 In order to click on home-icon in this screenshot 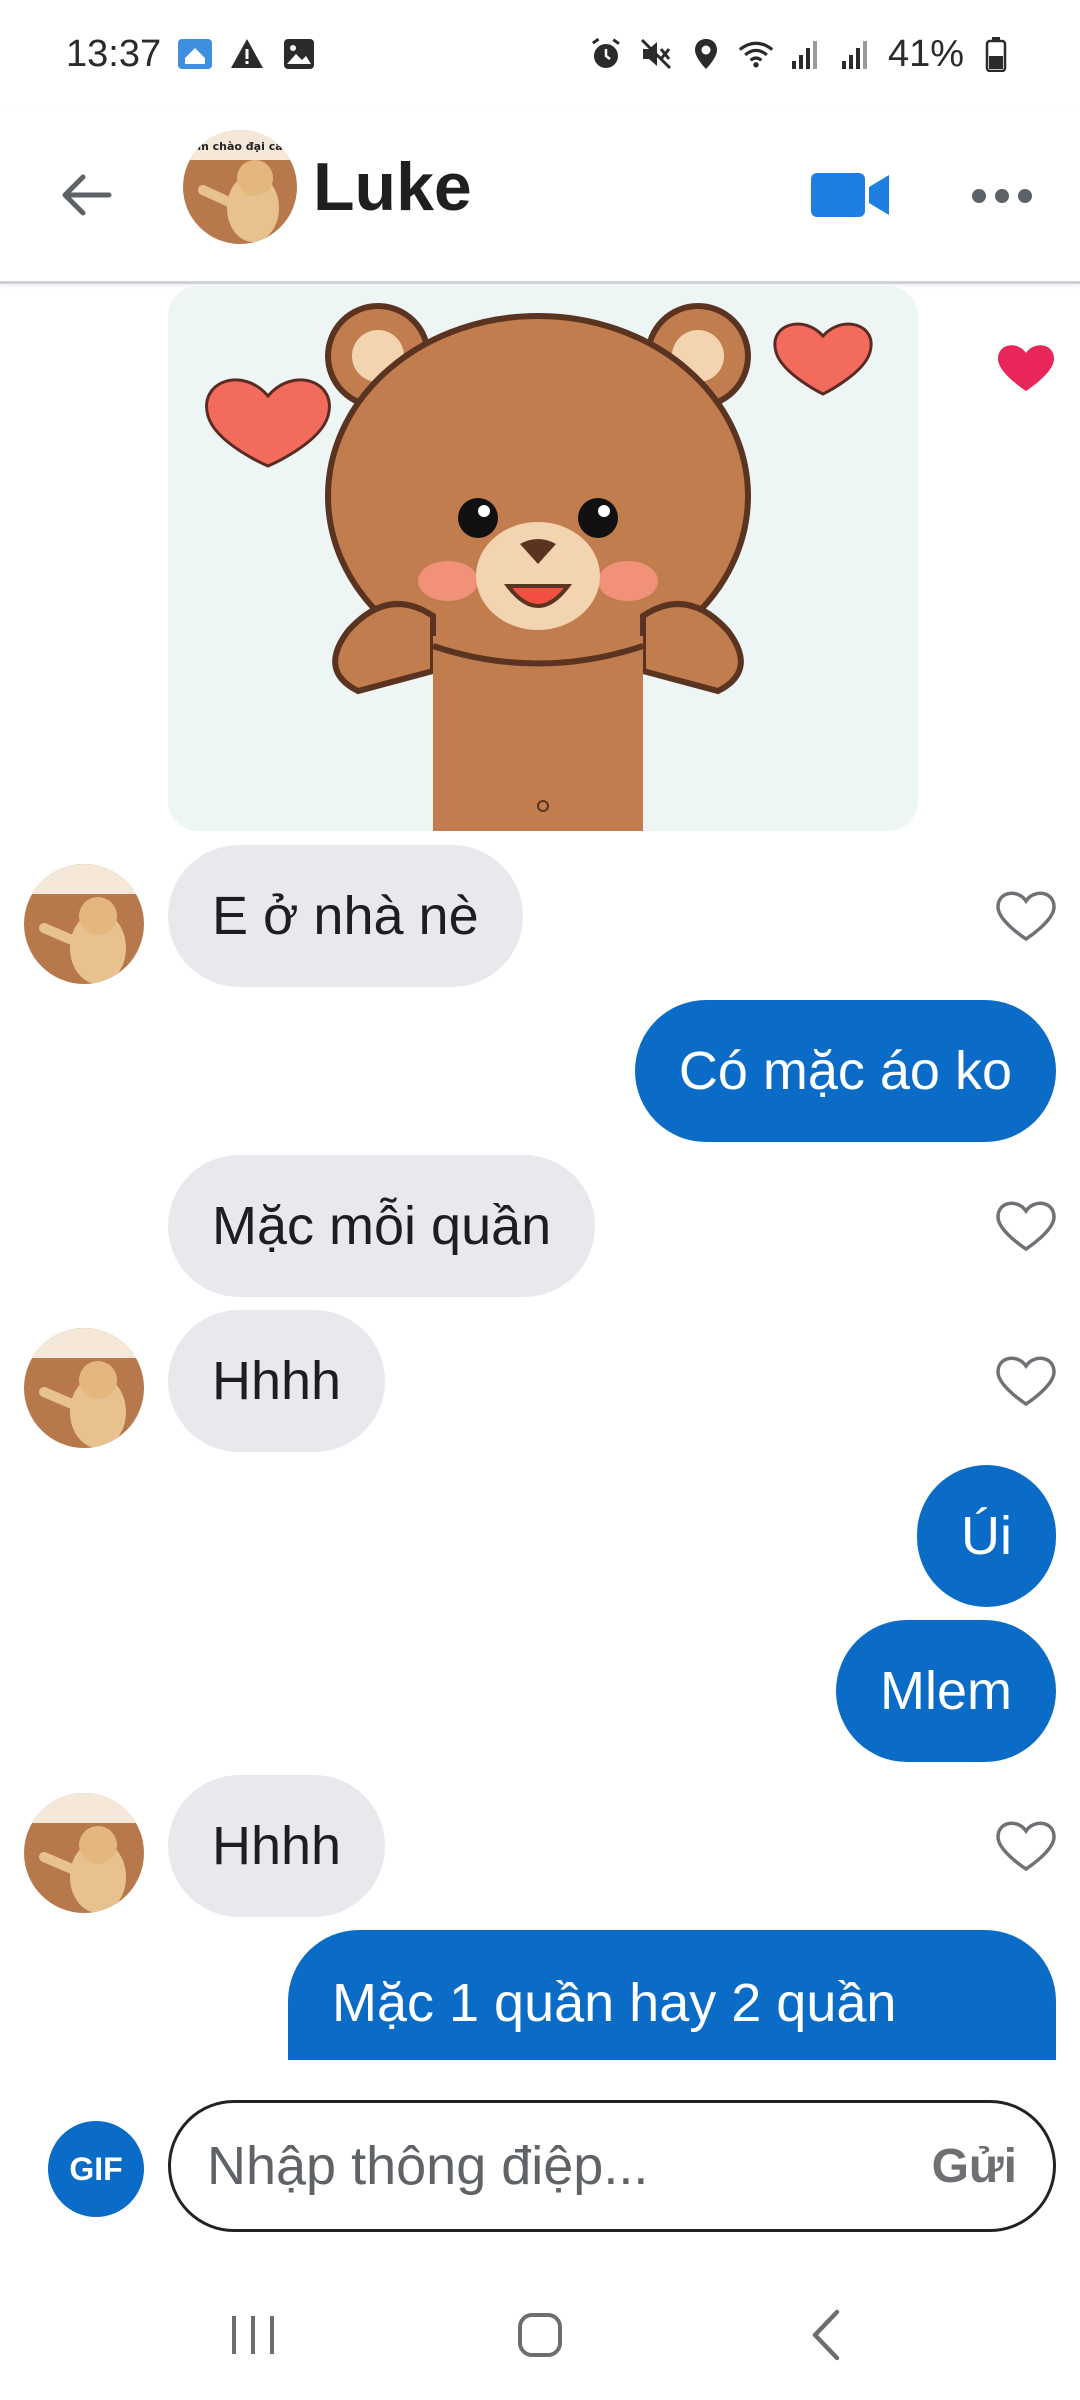, I will do `click(539, 2335)`.